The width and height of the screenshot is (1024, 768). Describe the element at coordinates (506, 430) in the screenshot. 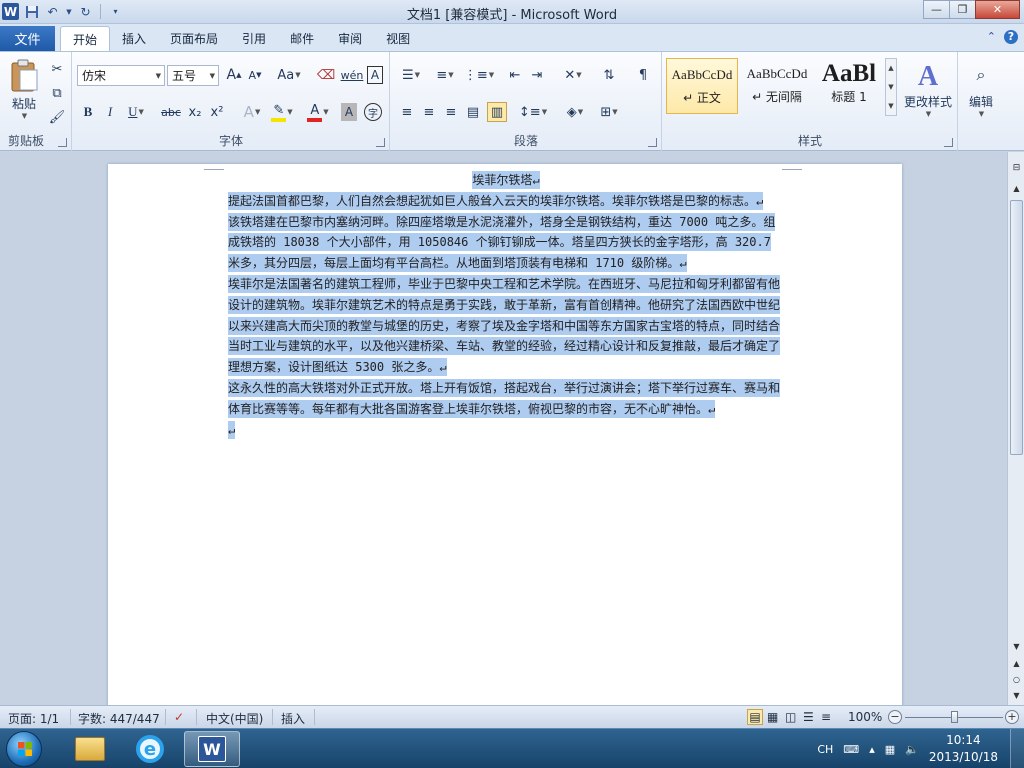

I see `paragraph-5: ↵` at that location.